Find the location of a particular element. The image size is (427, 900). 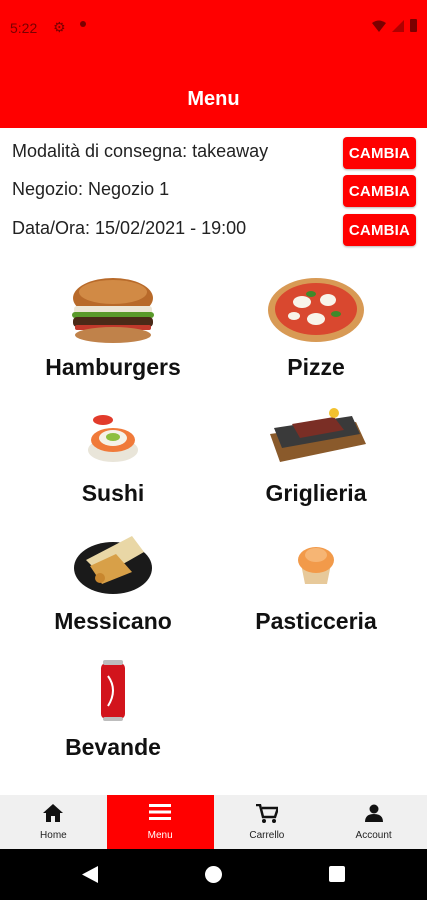

settings-icon: ⚙ is located at coordinates (59, 27).